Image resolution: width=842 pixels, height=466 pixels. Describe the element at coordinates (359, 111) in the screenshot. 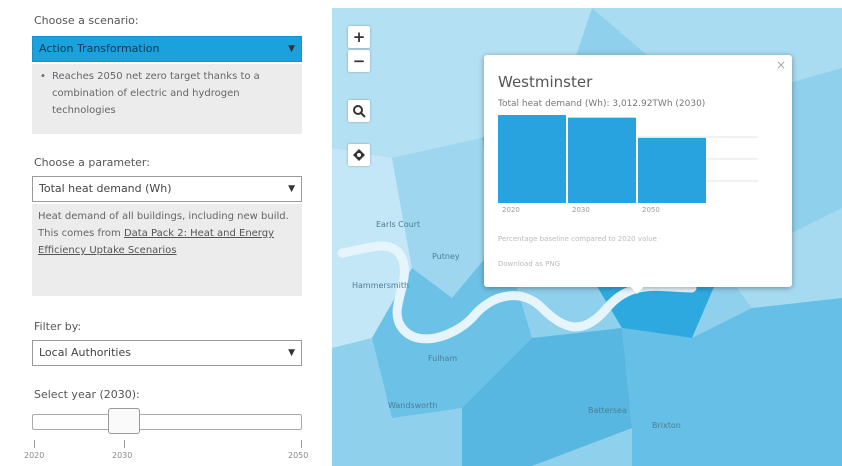

I see `search-icon` at that location.